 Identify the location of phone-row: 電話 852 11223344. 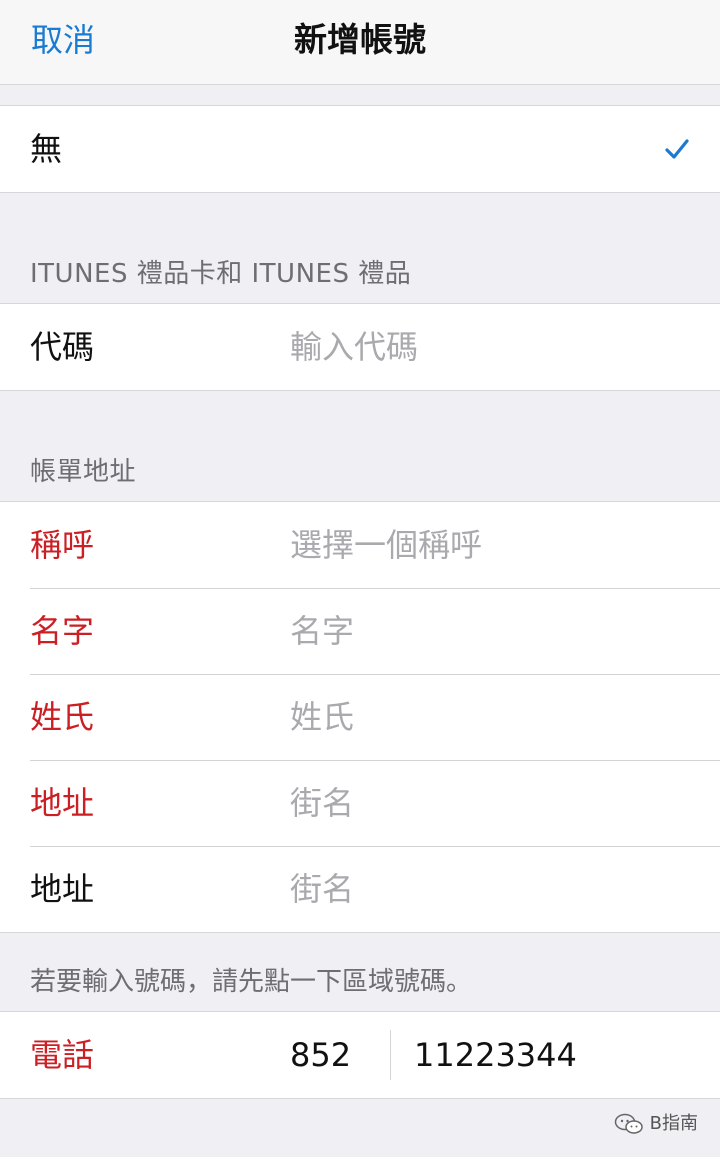
(360, 1055).